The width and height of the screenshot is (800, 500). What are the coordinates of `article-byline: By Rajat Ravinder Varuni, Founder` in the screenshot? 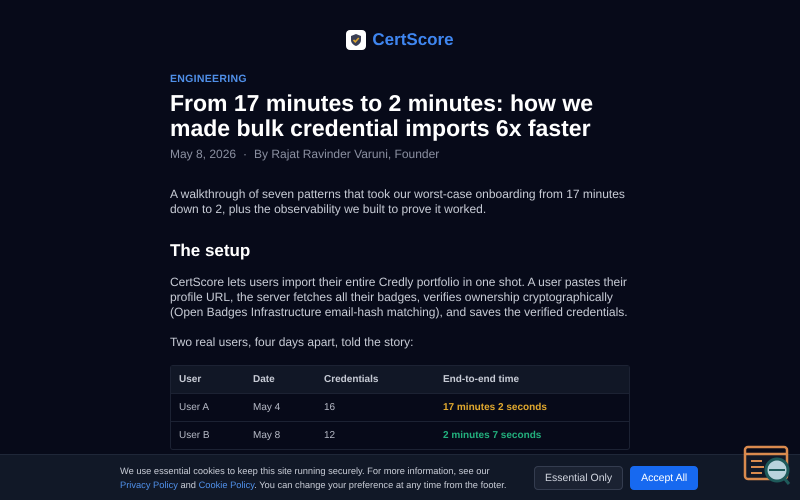 It's located at (347, 154).